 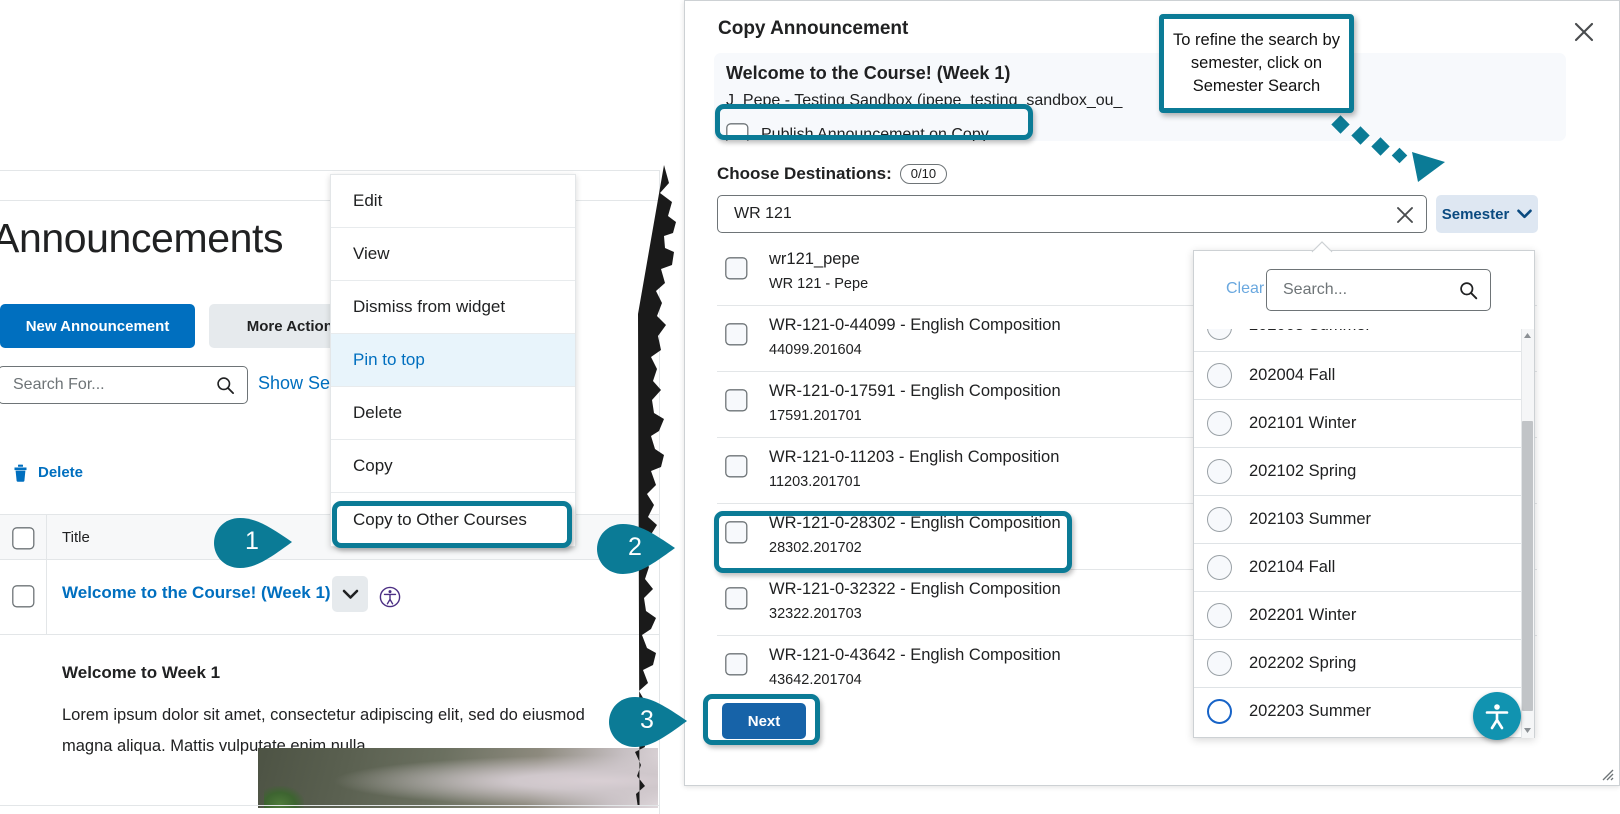 What do you see at coordinates (1322, 247) in the screenshot?
I see `dropdown-caret-icon` at bounding box center [1322, 247].